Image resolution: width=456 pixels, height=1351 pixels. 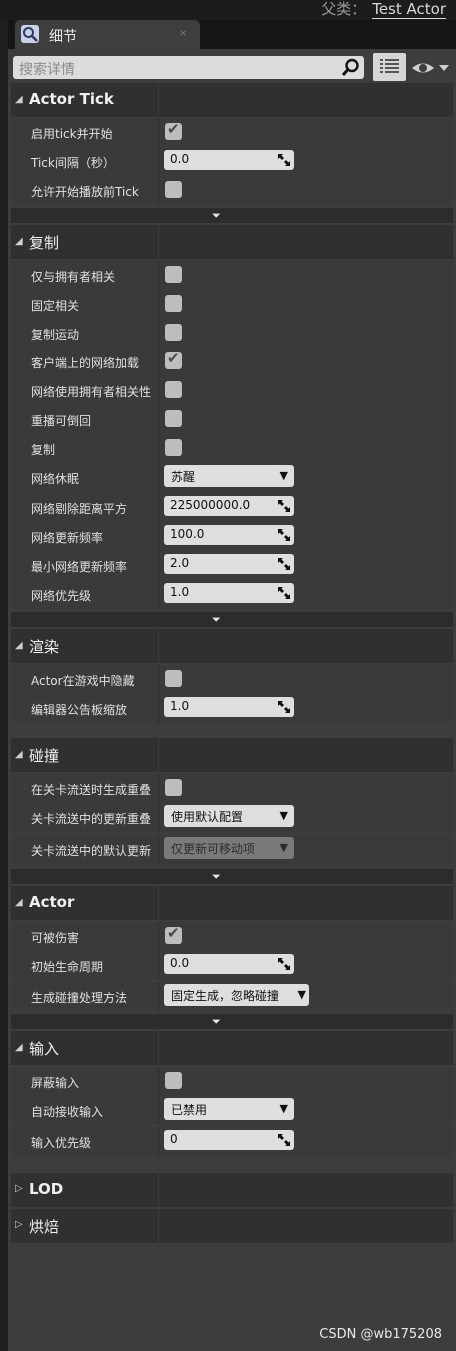 I want to click on property-label: 固定相关, so click(x=55, y=306).